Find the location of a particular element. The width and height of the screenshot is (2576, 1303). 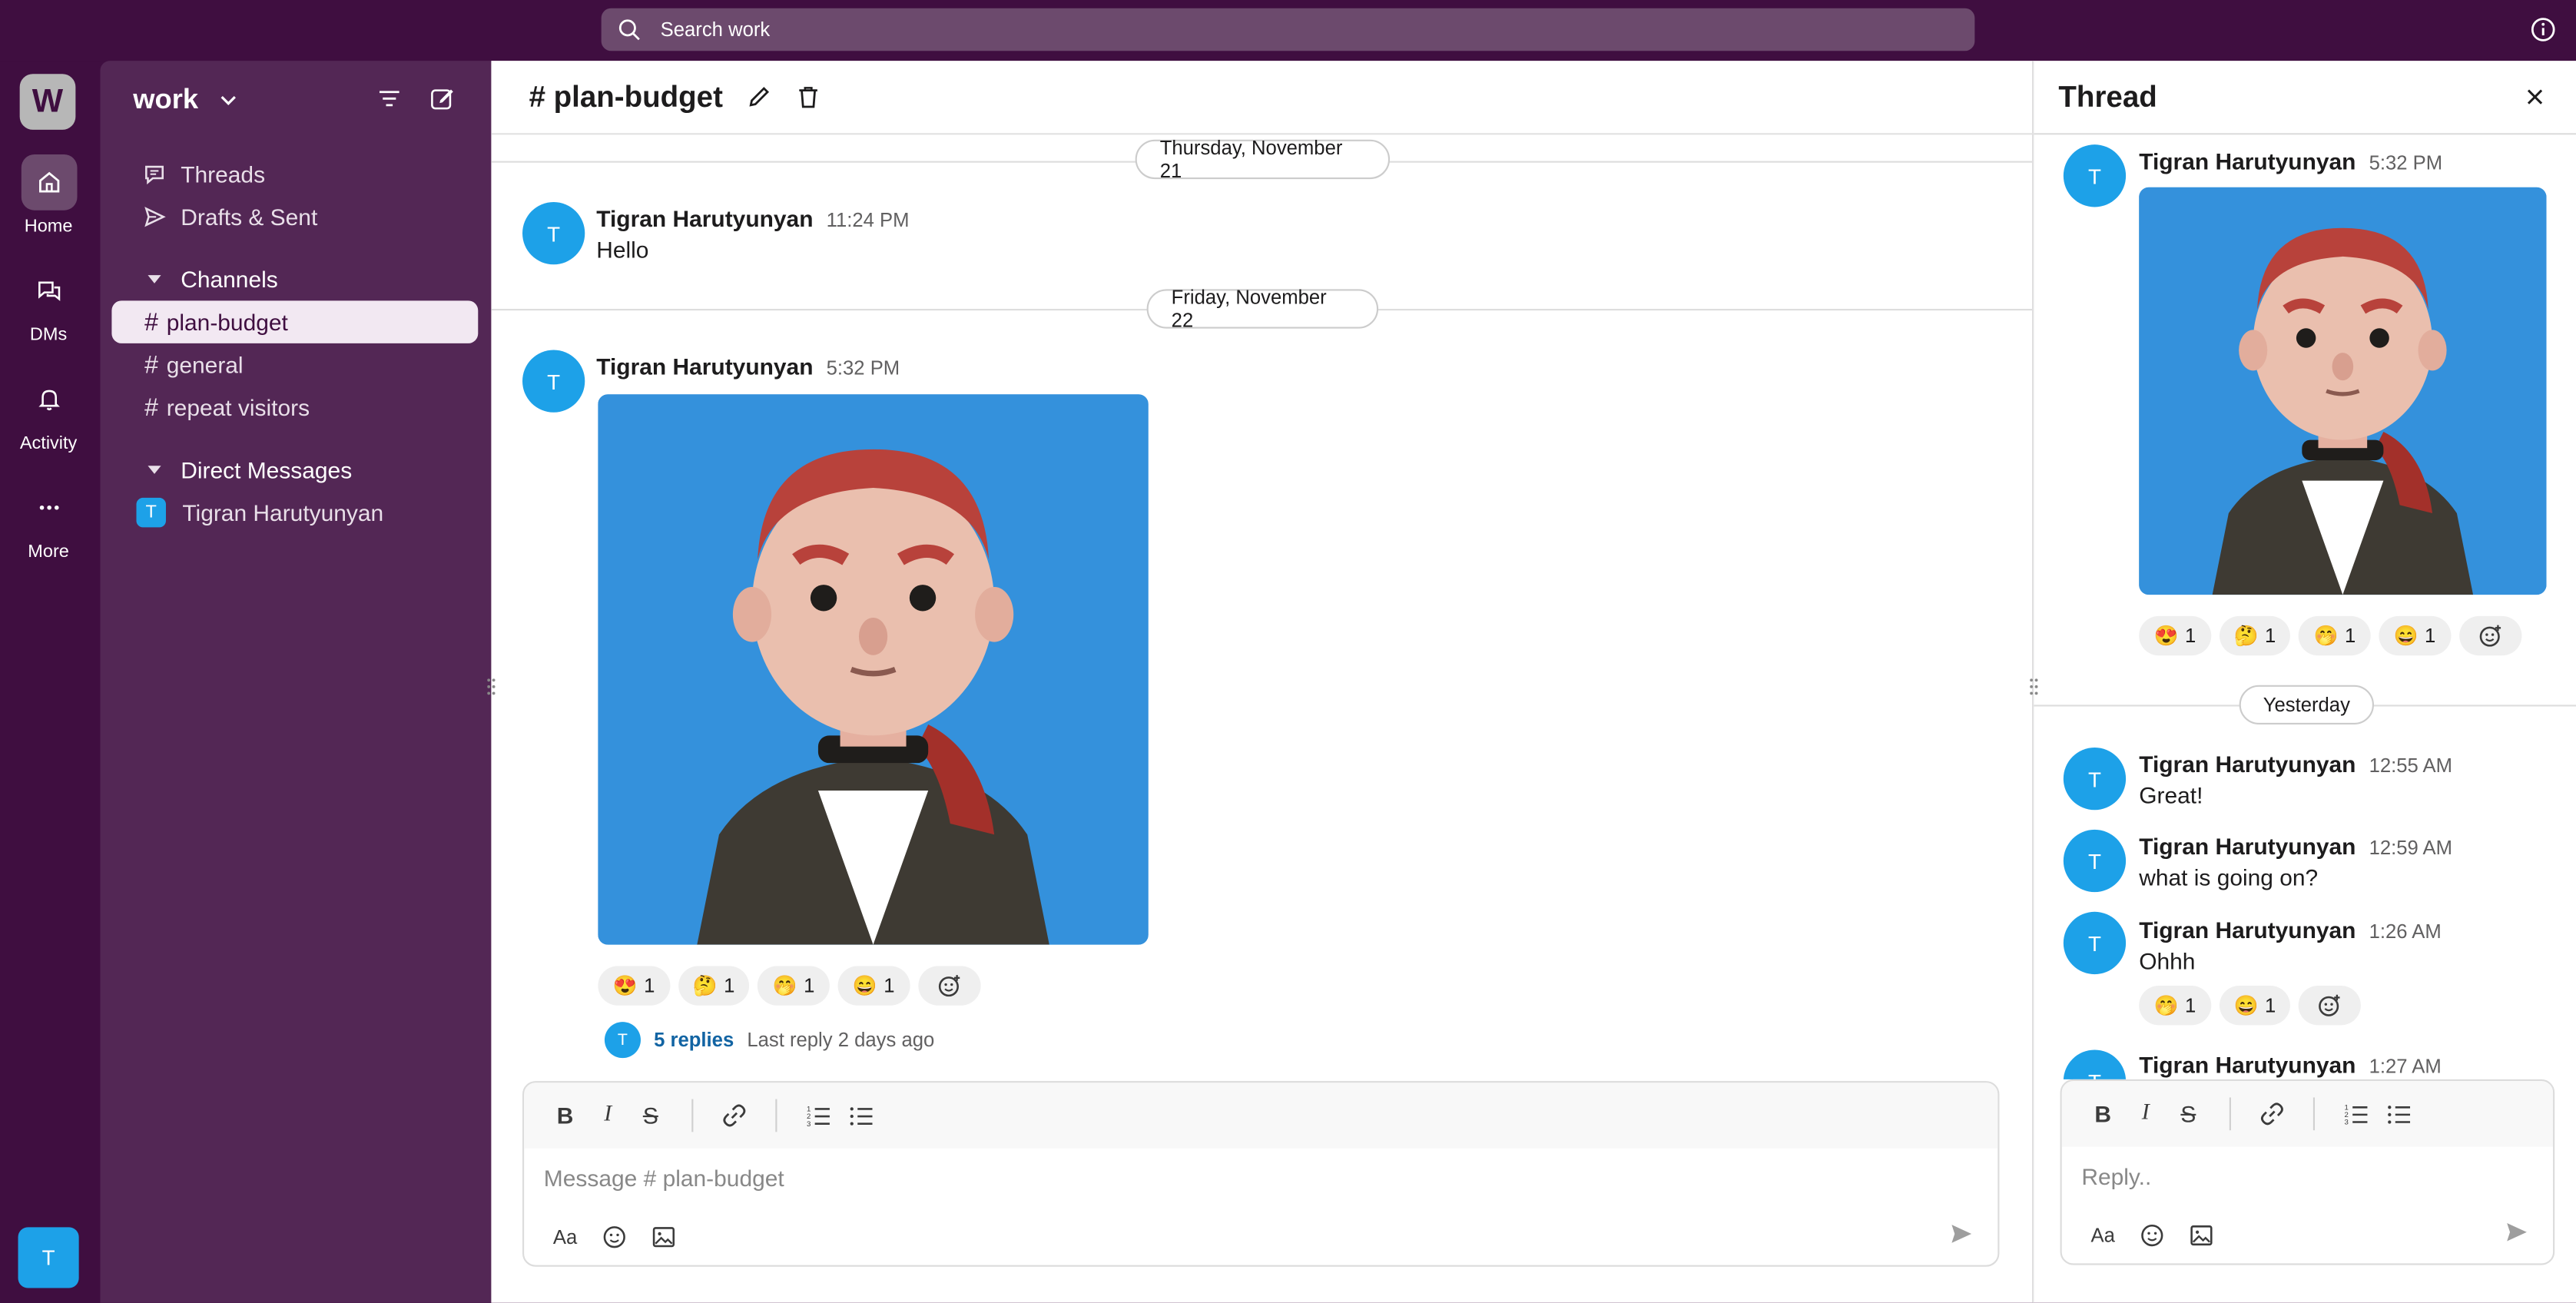

sidebar-item-general: # general is located at coordinates (294, 364).